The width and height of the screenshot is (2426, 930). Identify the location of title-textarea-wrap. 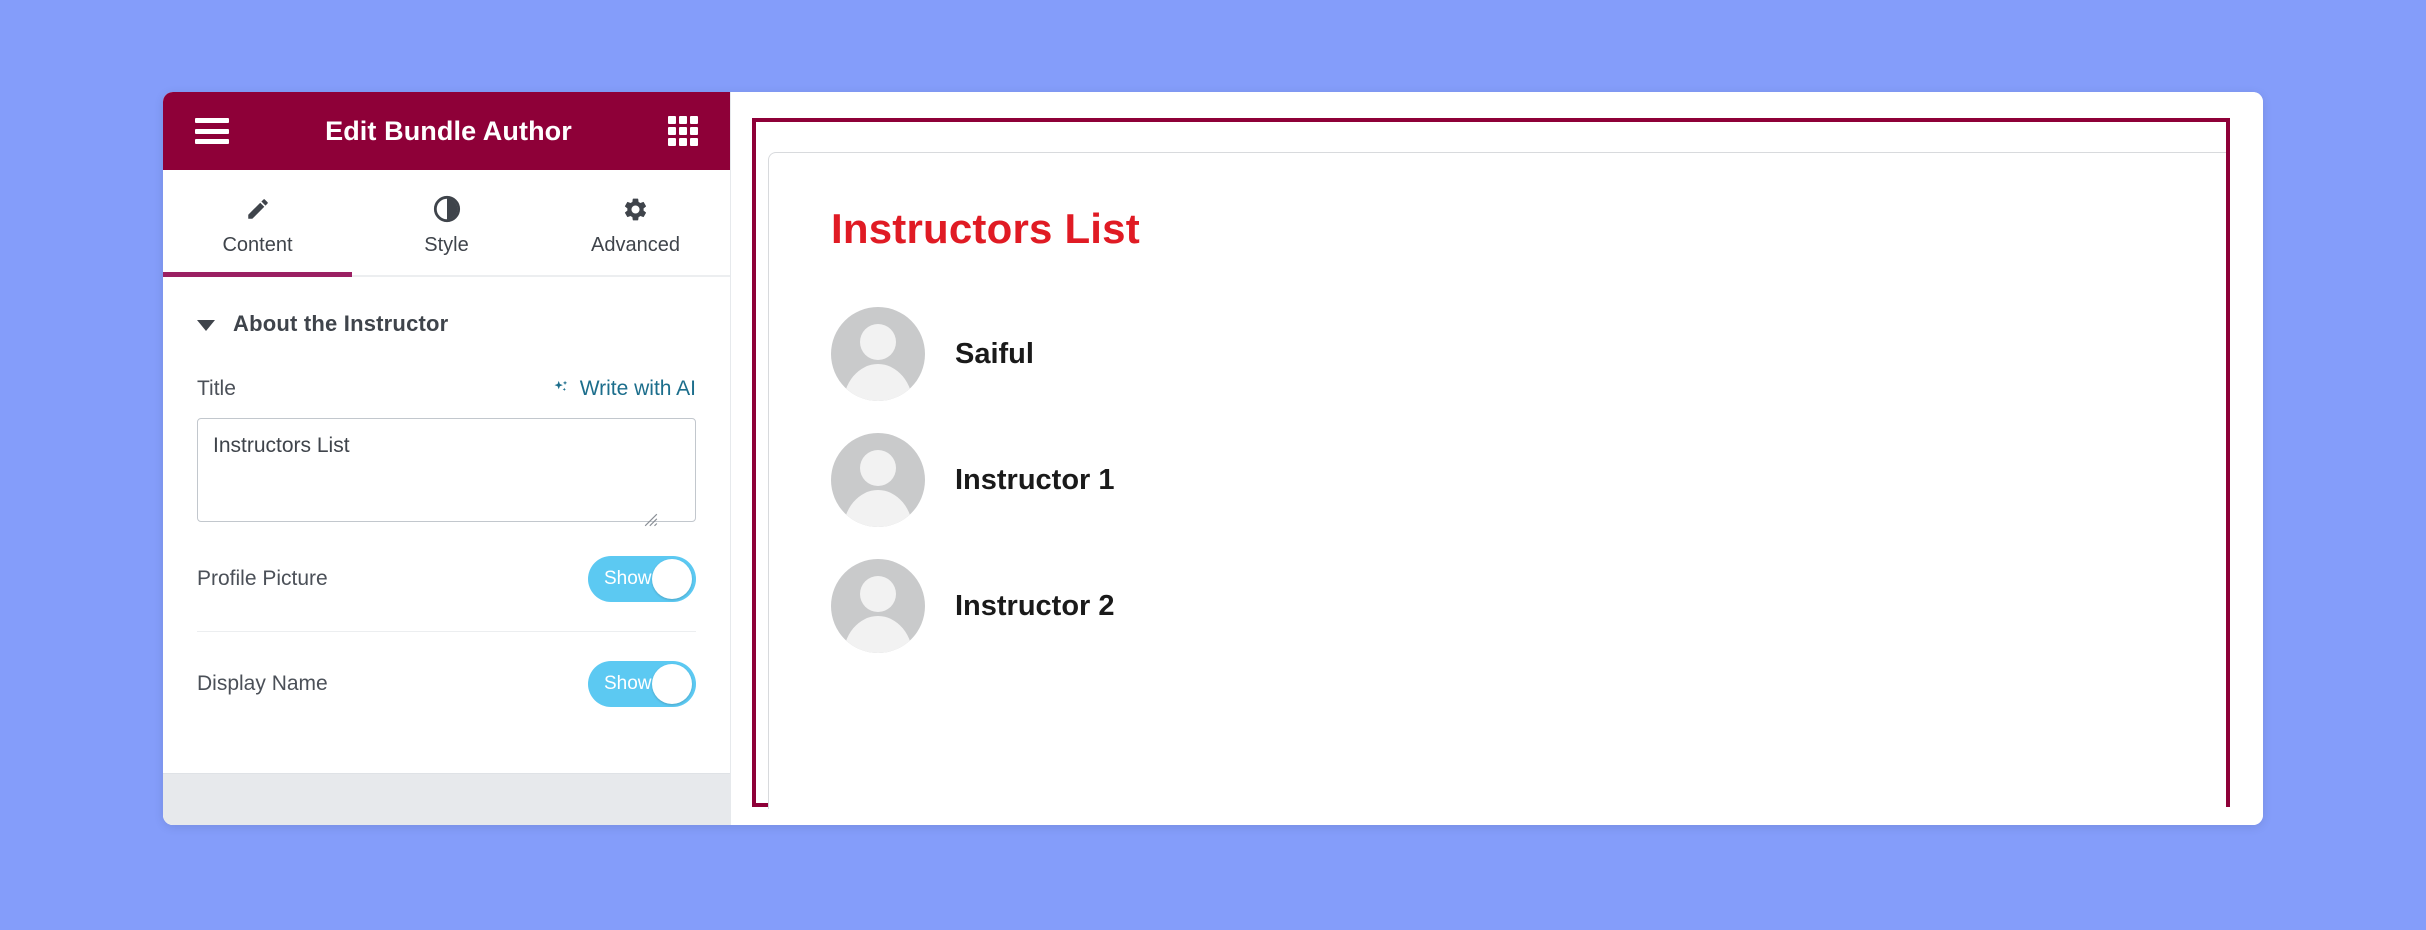
(446, 464).